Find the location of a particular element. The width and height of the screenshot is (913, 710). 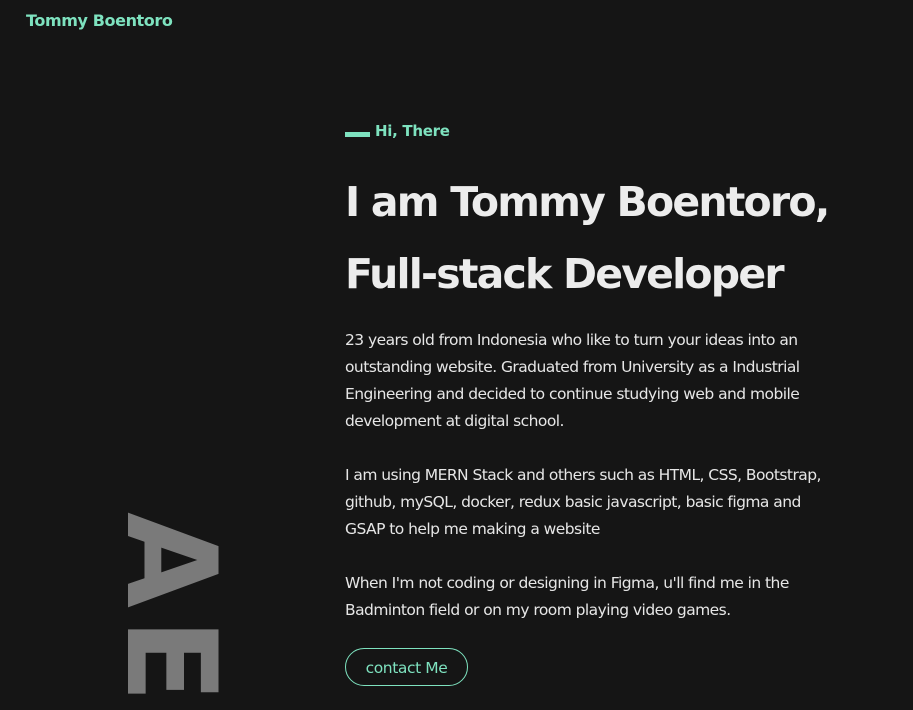

greeting-accent-bar is located at coordinates (357, 134).